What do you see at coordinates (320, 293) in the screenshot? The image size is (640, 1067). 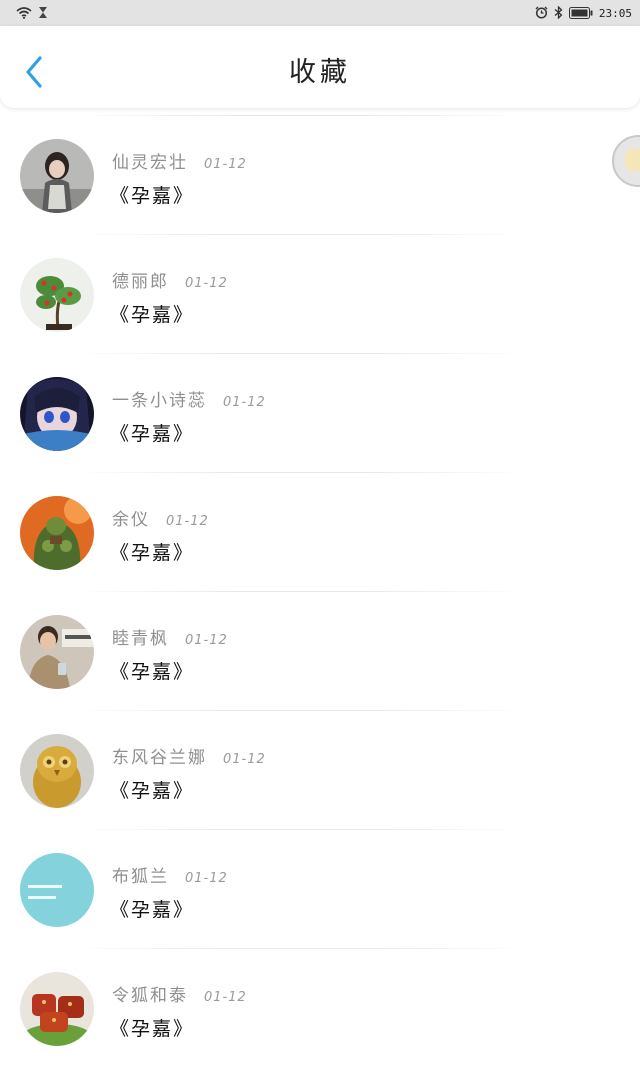 I see `list-item: 德丽郎 01-12 《孕嘉》` at bounding box center [320, 293].